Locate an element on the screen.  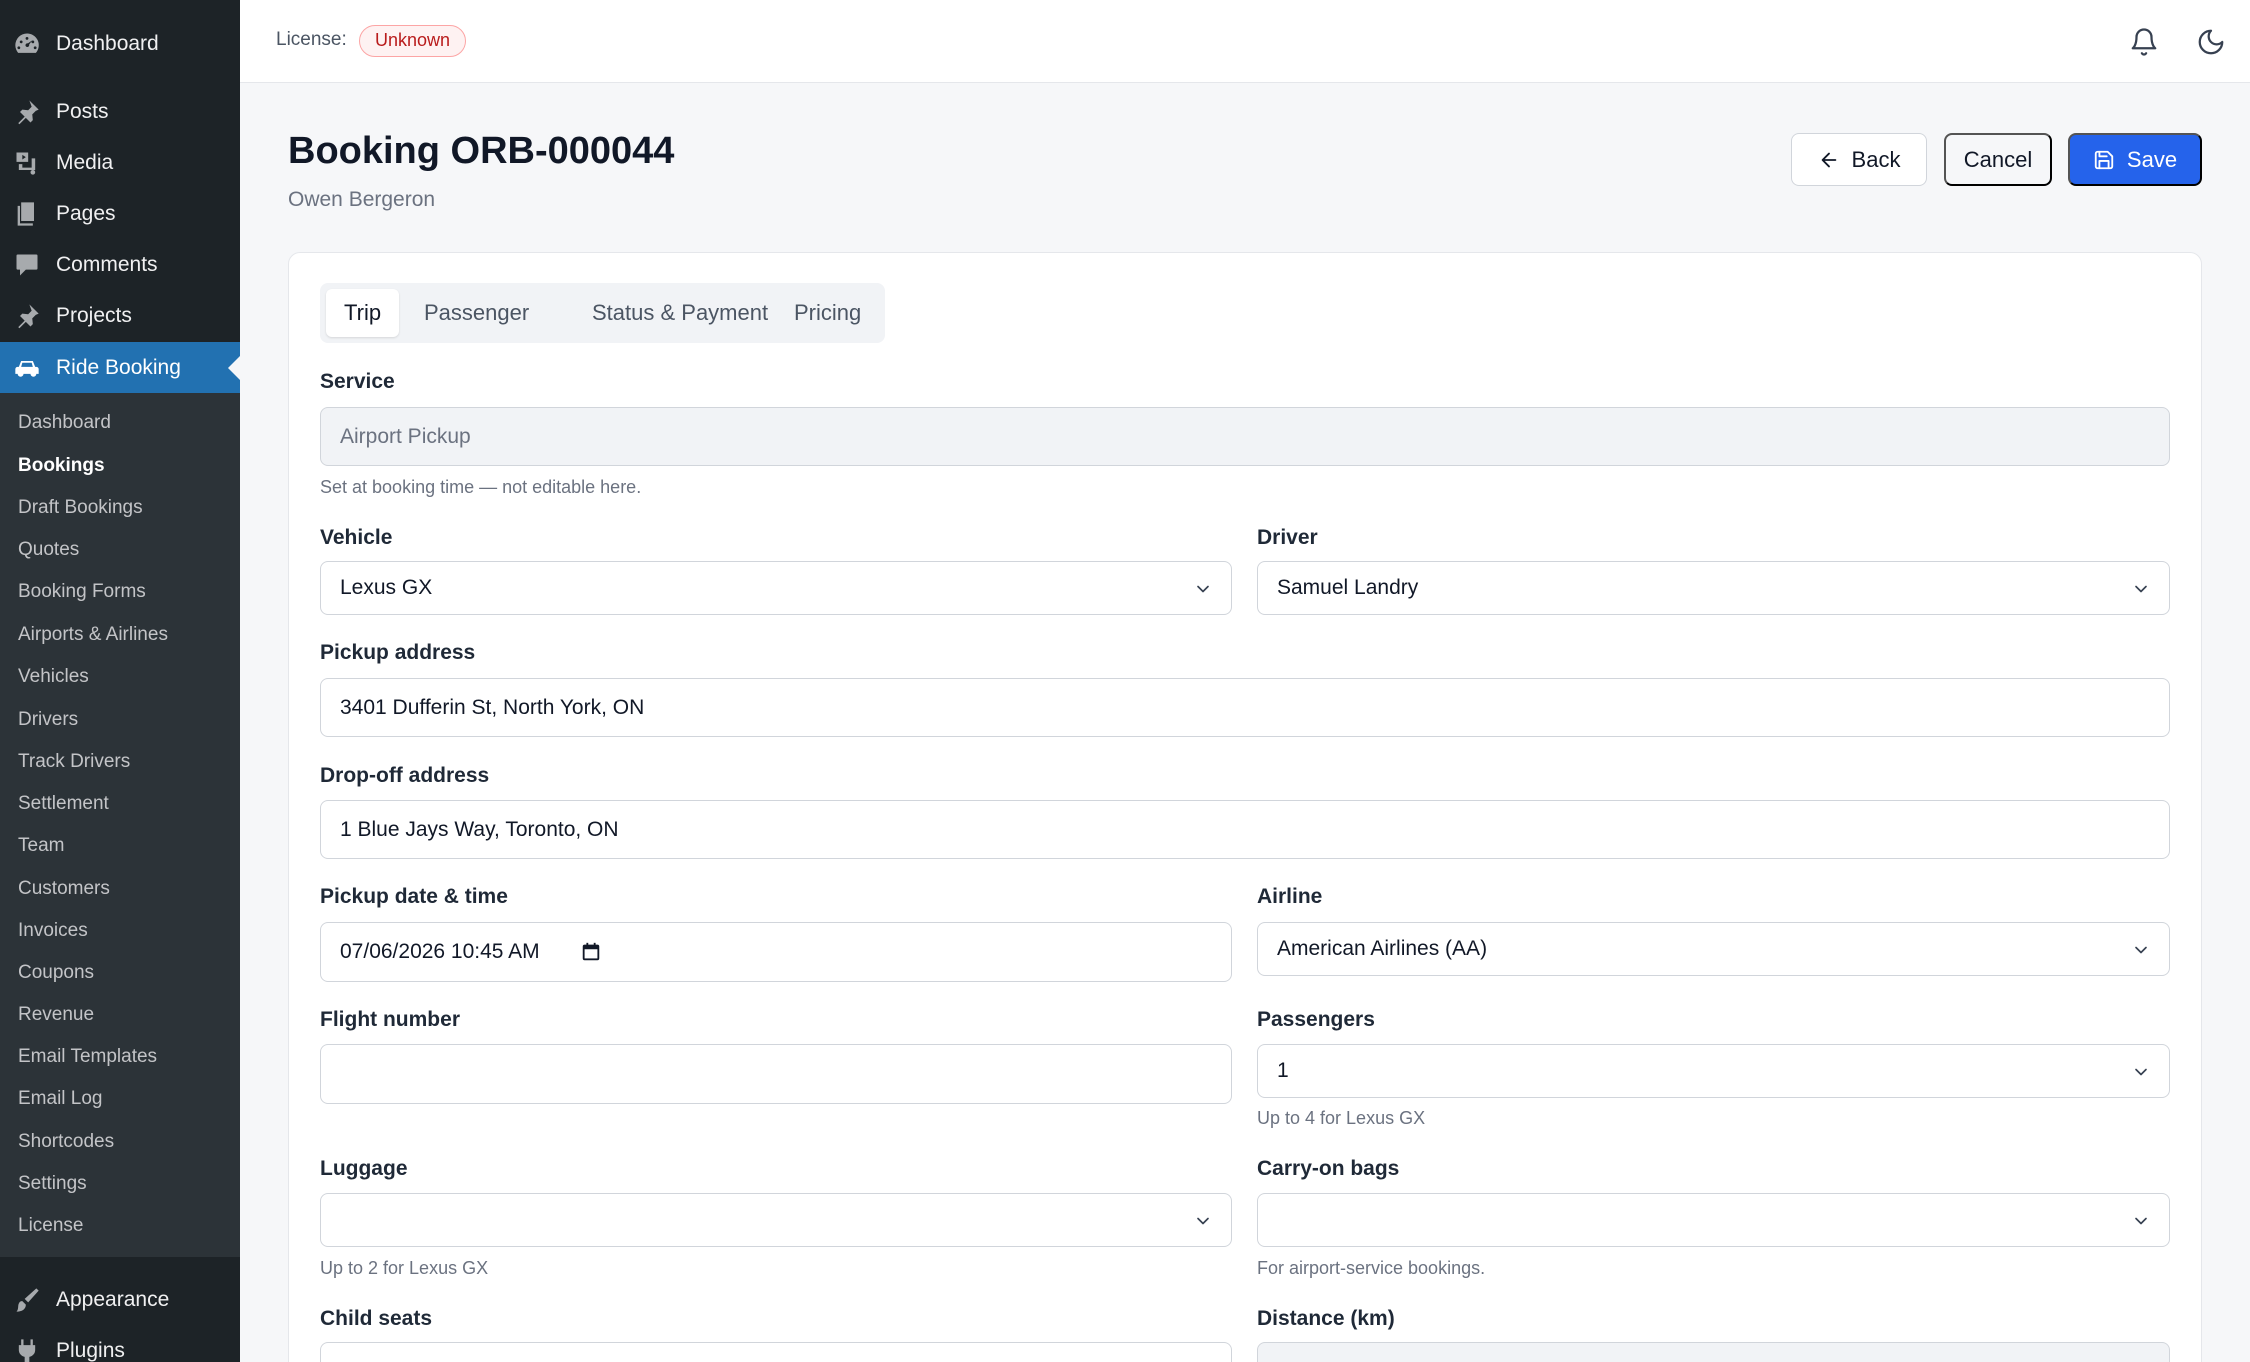
menu-comments: Comments is located at coordinates (120, 264).